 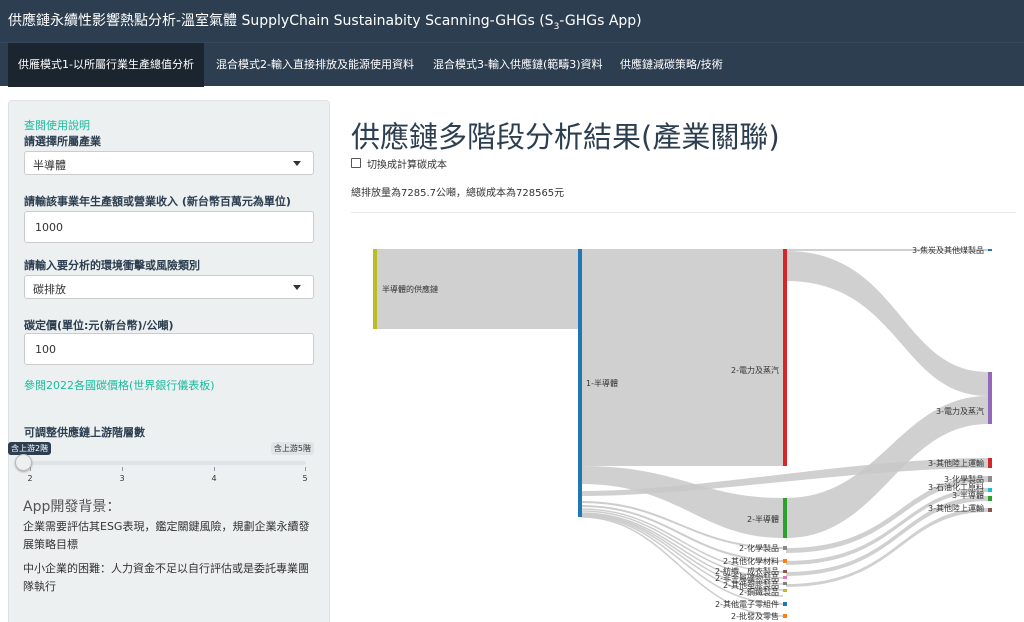 What do you see at coordinates (755, 616) in the screenshot?
I see `sankey-node-label: 2-批發及零售` at bounding box center [755, 616].